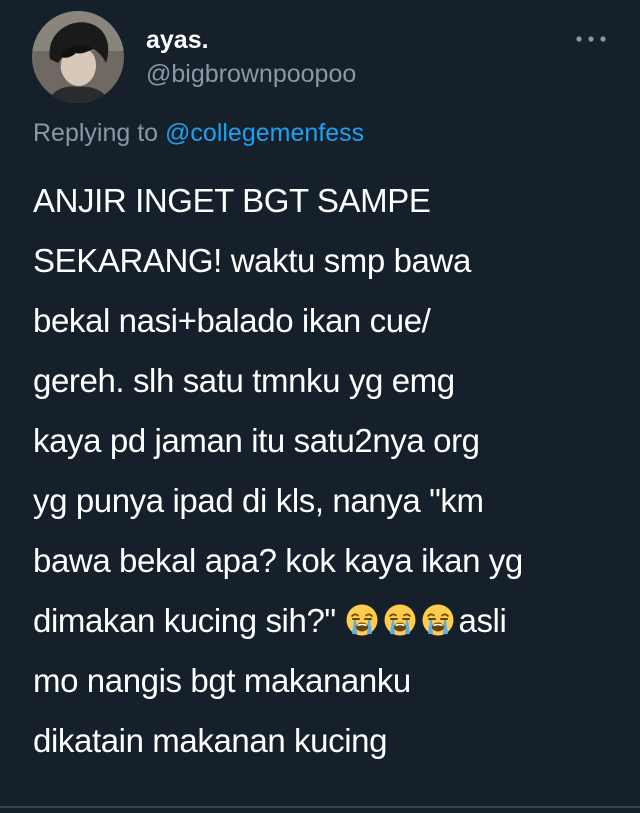 The height and width of the screenshot is (813, 640). What do you see at coordinates (258, 500) in the screenshot?
I see `tweet-text-line: yg punya ipad di kls, nanya "km` at bounding box center [258, 500].